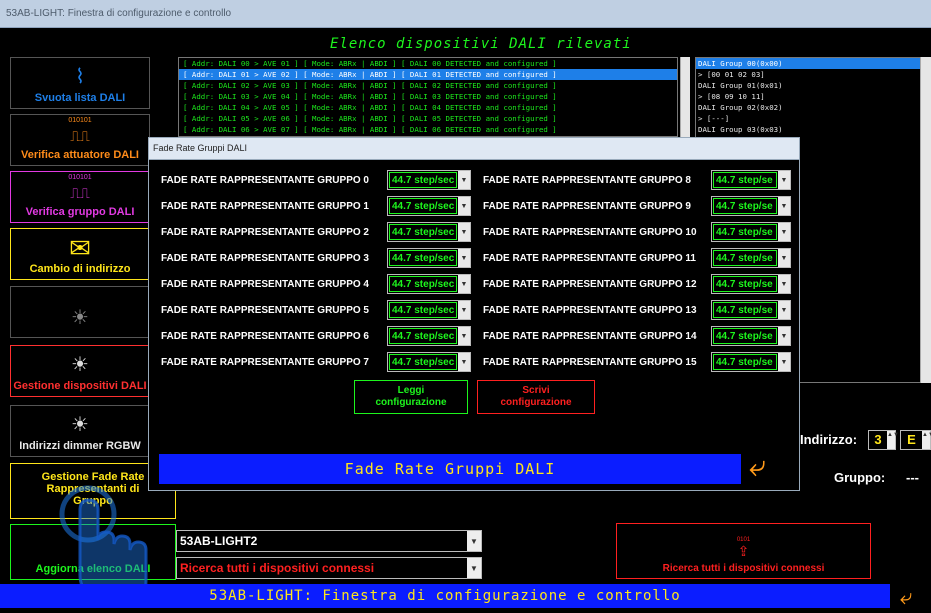 The width and height of the screenshot is (931, 613). Describe the element at coordinates (265, 284) in the screenshot. I see `fade-row-4: FADE RATE RAPPRESENTANTE GRUPPO 4` at that location.